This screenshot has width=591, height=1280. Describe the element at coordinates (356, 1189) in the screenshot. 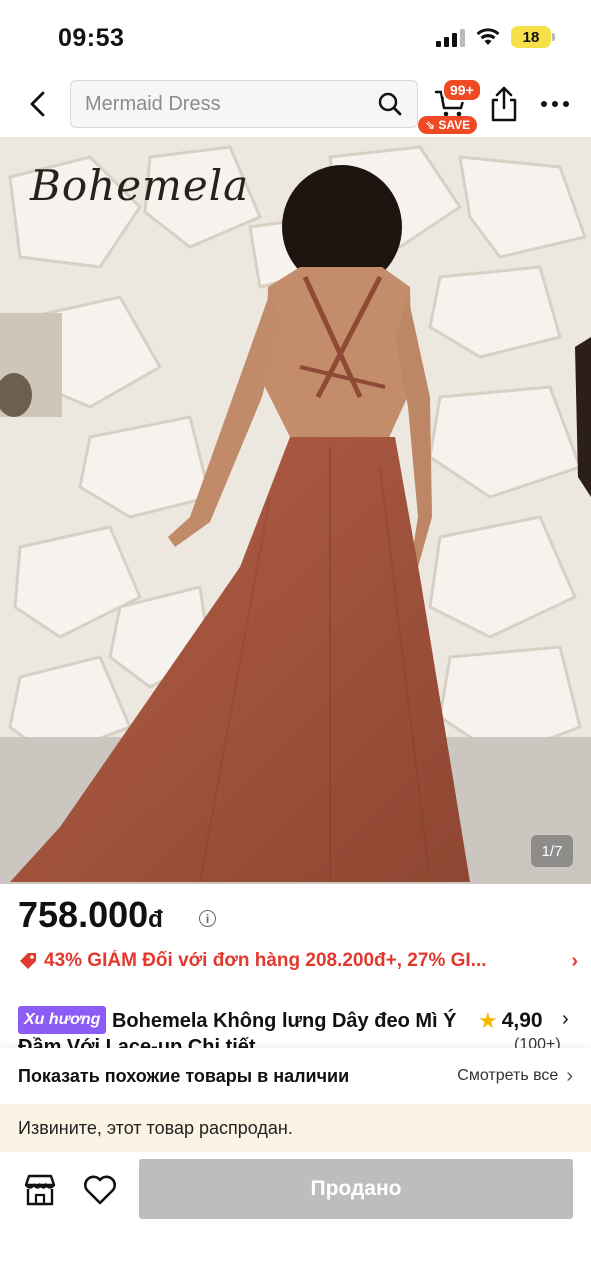

I see `sold-out-button: Продано` at that location.